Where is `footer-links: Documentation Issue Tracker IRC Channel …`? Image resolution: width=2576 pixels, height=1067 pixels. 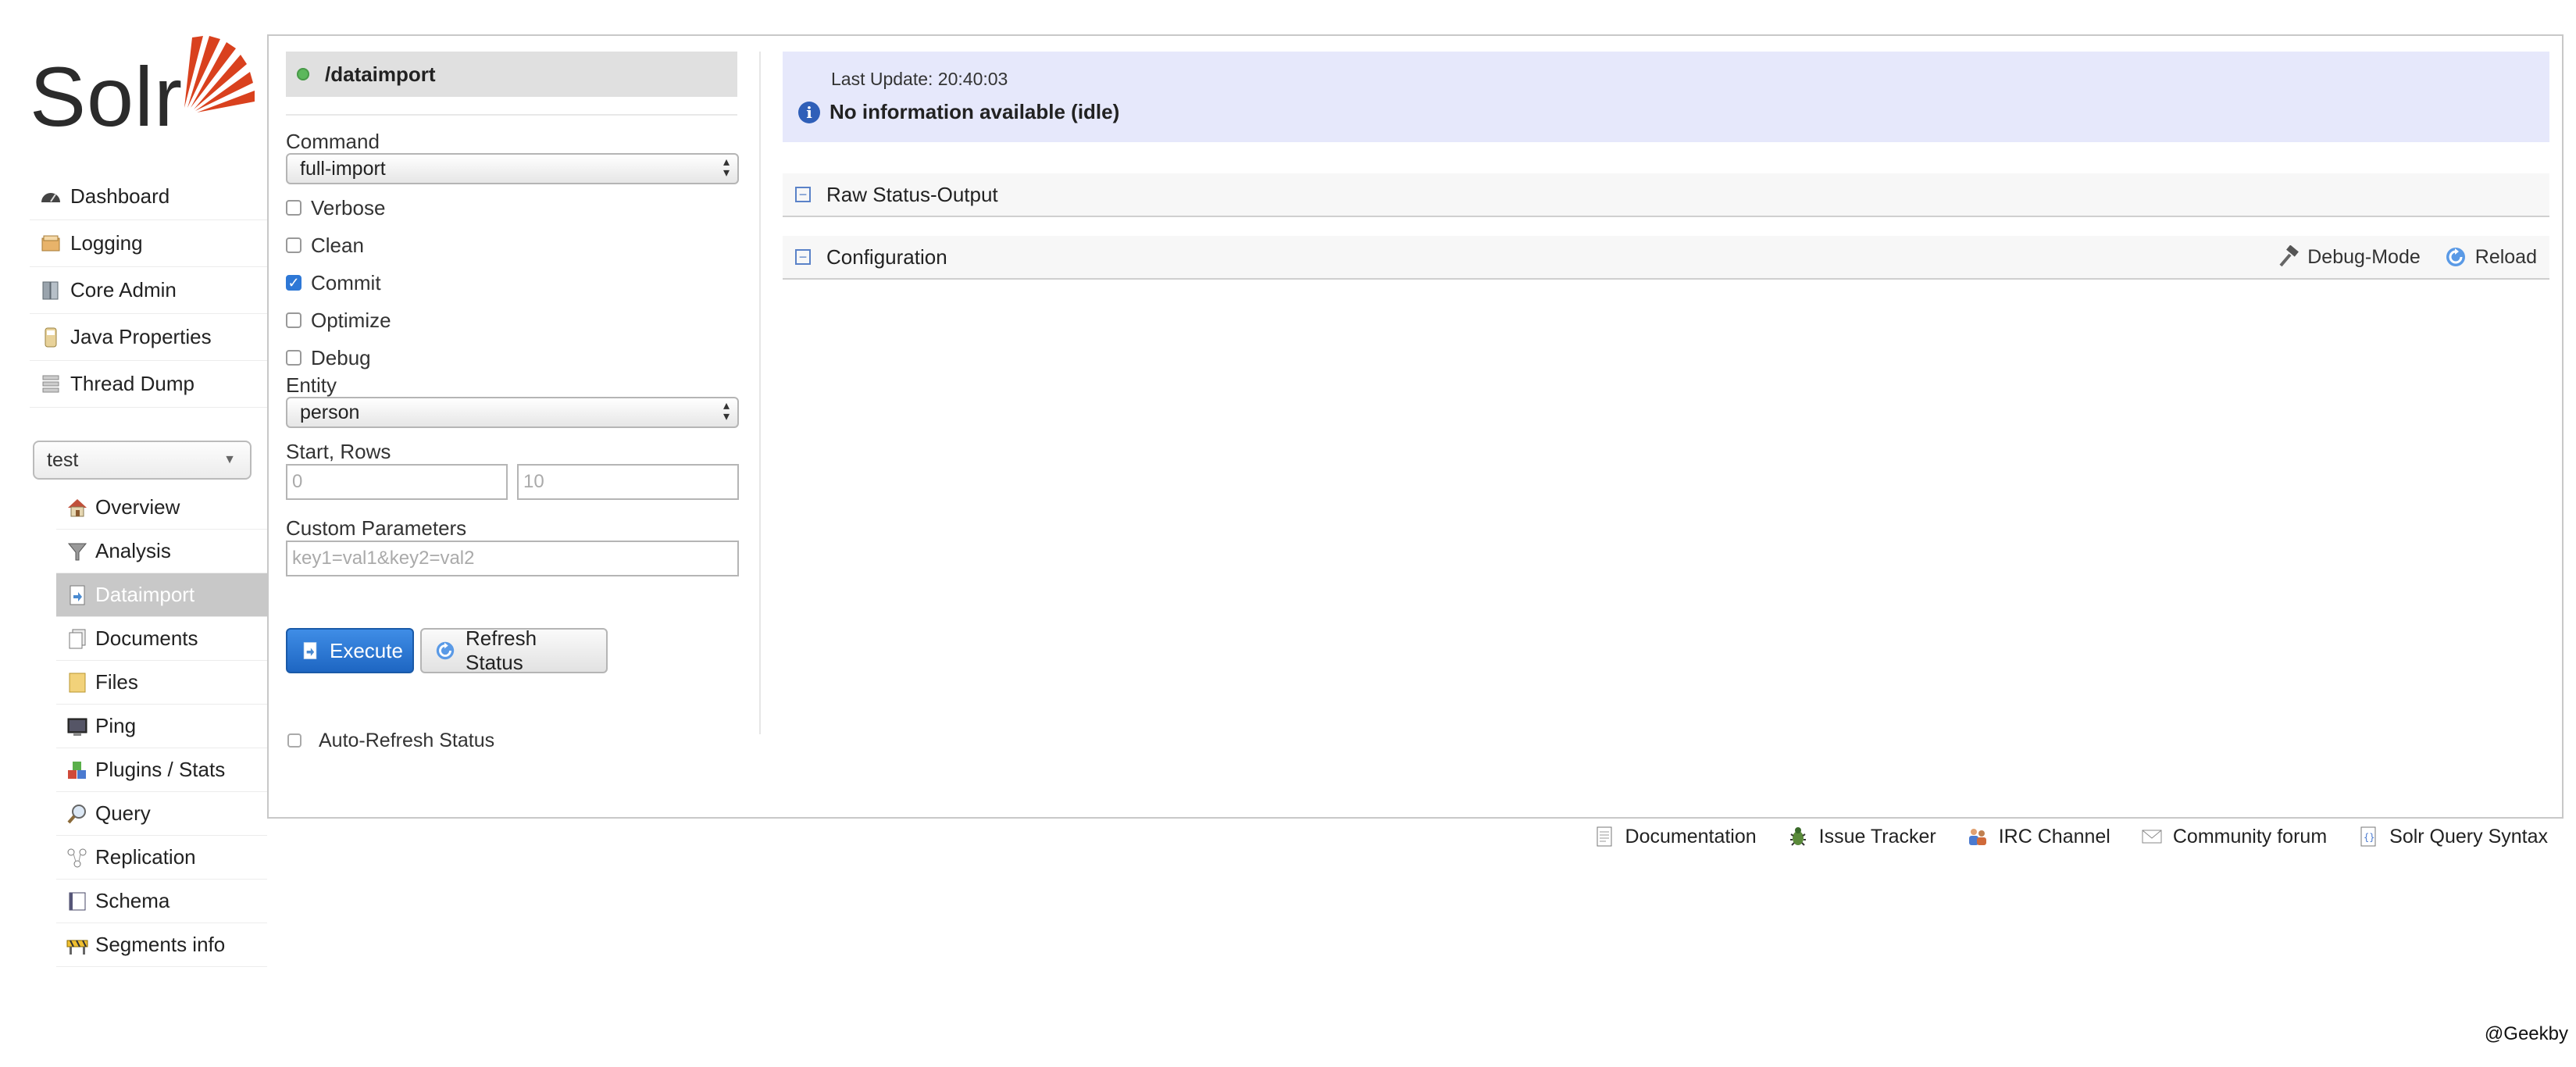
footer-links: Documentation Issue Tracker IRC Channel … is located at coordinates (2055, 836).